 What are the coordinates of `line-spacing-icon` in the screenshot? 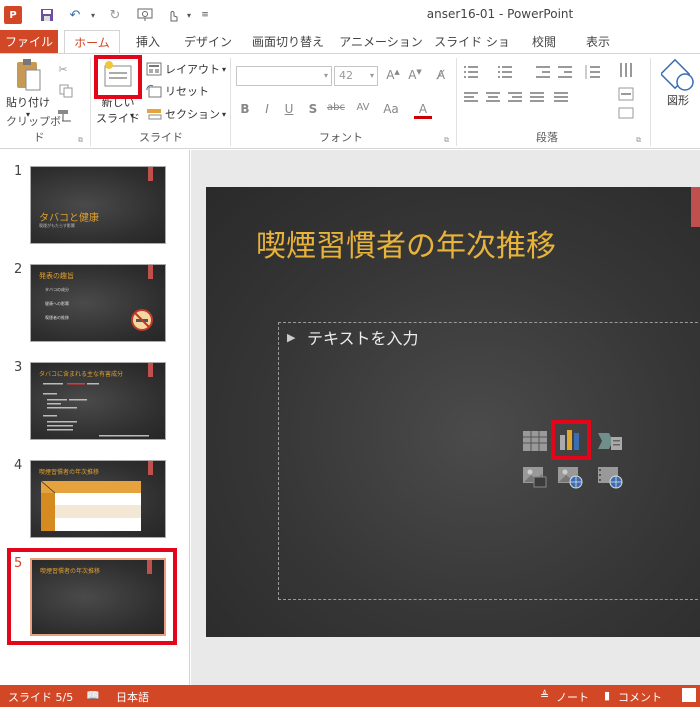 It's located at (594, 74).